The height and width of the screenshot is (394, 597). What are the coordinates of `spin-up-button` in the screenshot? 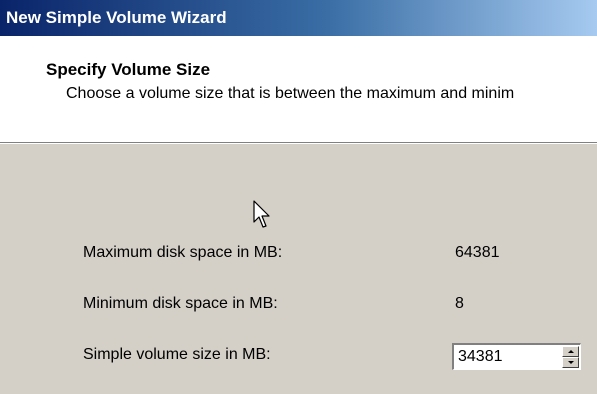 It's located at (570, 351).